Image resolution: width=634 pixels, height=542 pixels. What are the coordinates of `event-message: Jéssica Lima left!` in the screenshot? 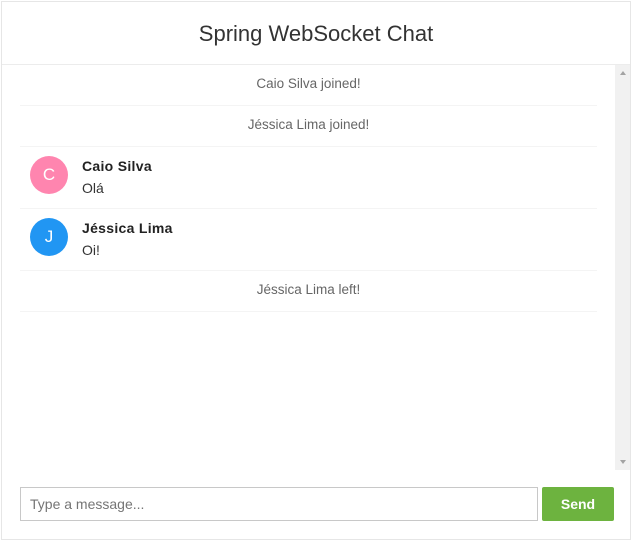 It's located at (308, 291).